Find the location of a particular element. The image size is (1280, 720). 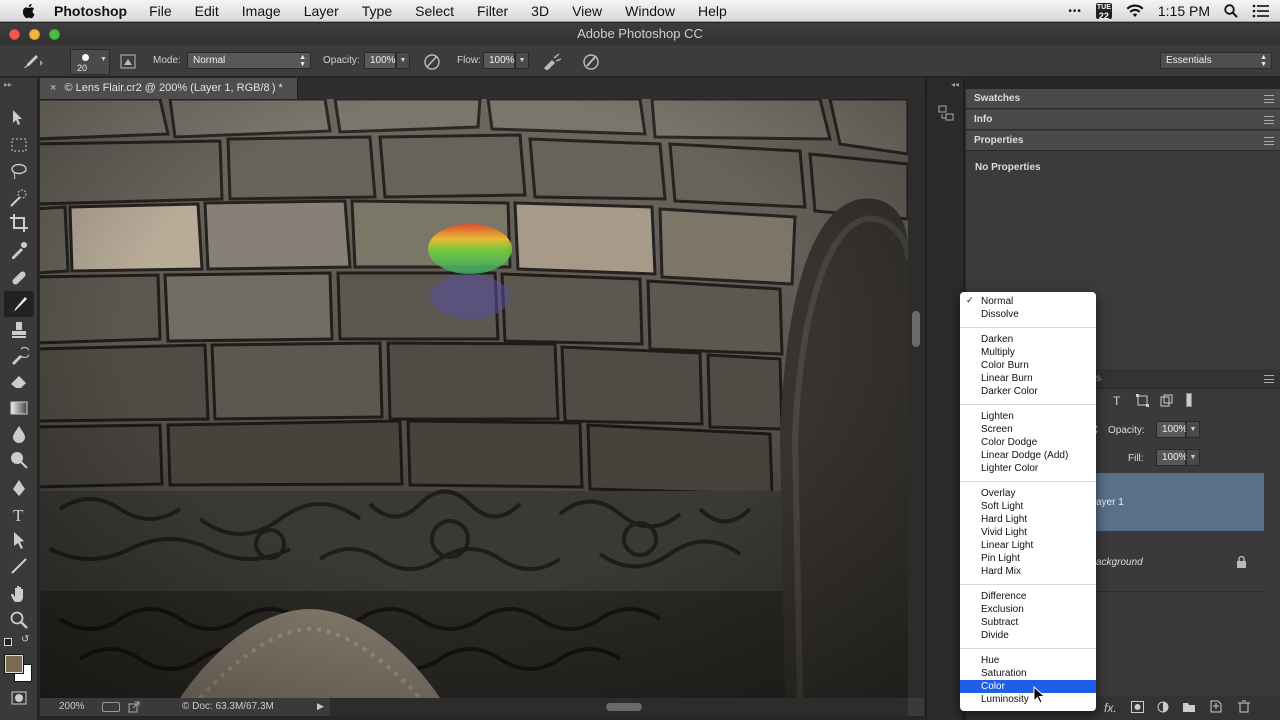

zoom-window-button is located at coordinates (54, 34).